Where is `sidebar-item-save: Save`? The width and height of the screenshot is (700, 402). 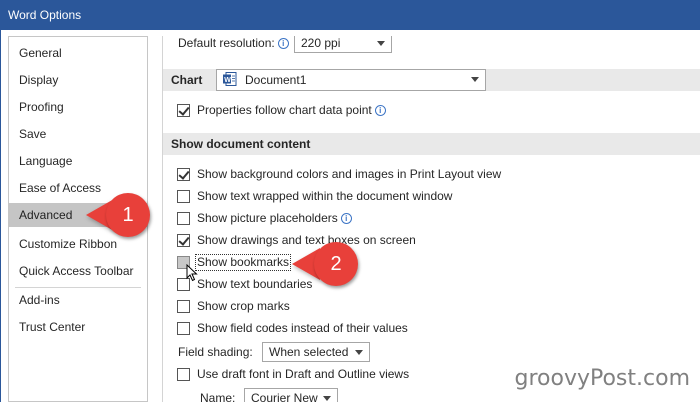 sidebar-item-save: Save is located at coordinates (78, 134).